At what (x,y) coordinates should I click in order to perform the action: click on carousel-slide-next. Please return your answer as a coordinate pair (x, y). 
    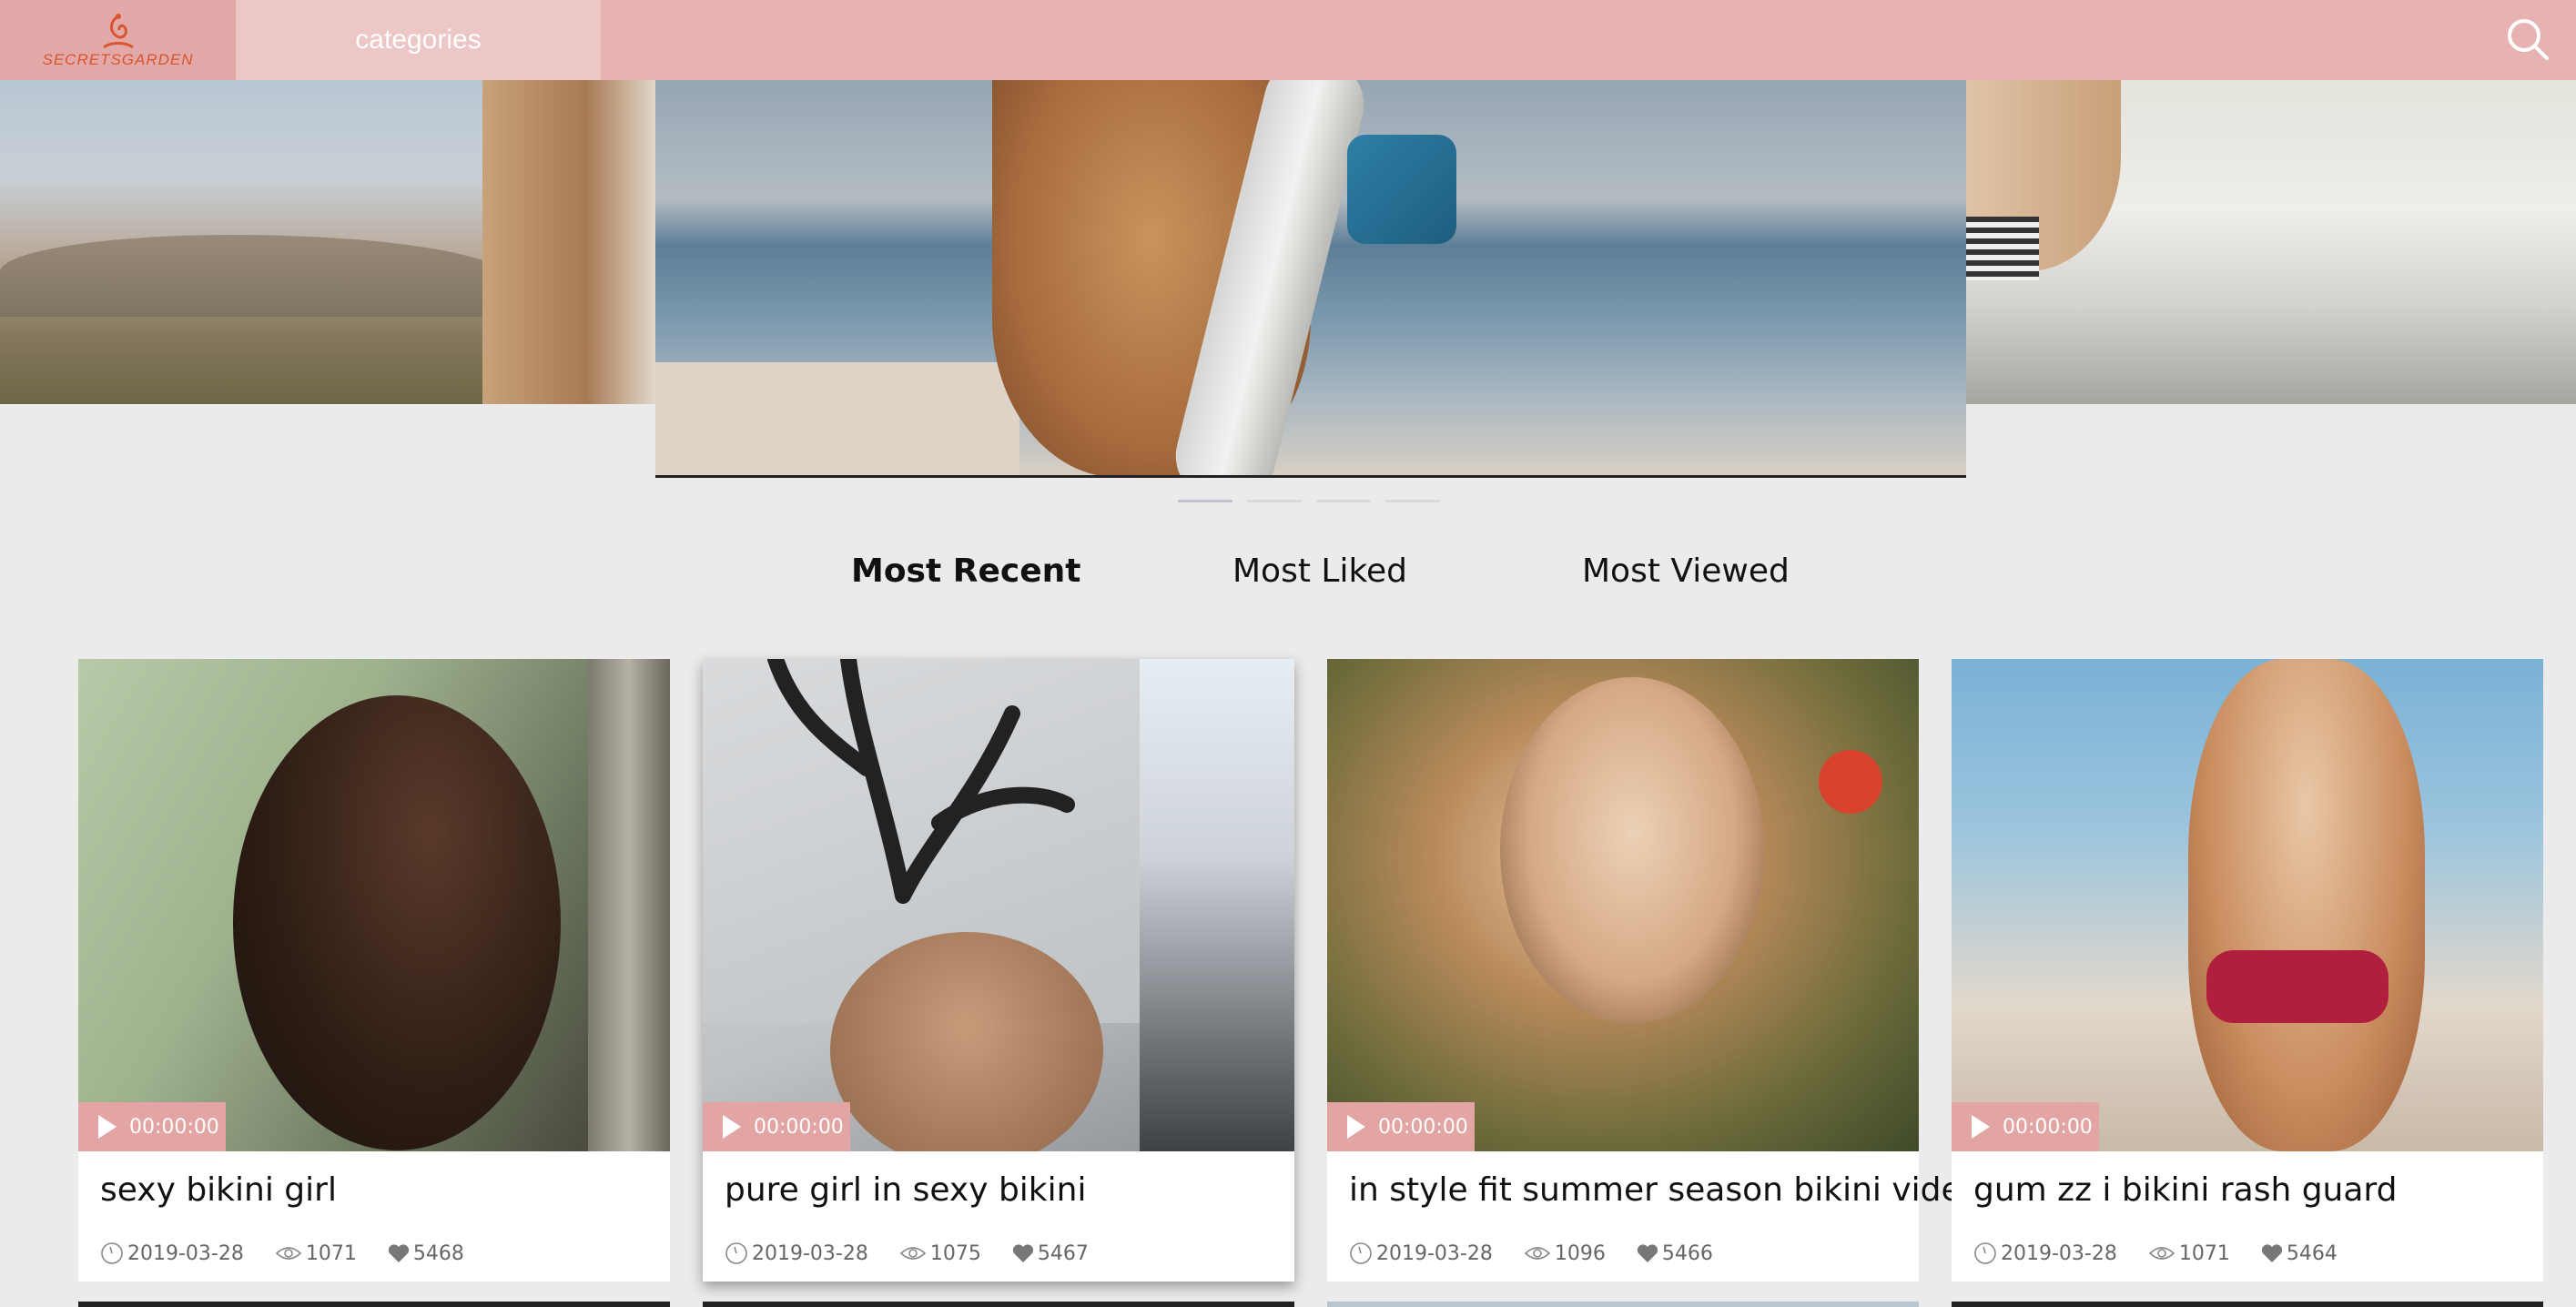
    Looking at the image, I should click on (2271, 242).